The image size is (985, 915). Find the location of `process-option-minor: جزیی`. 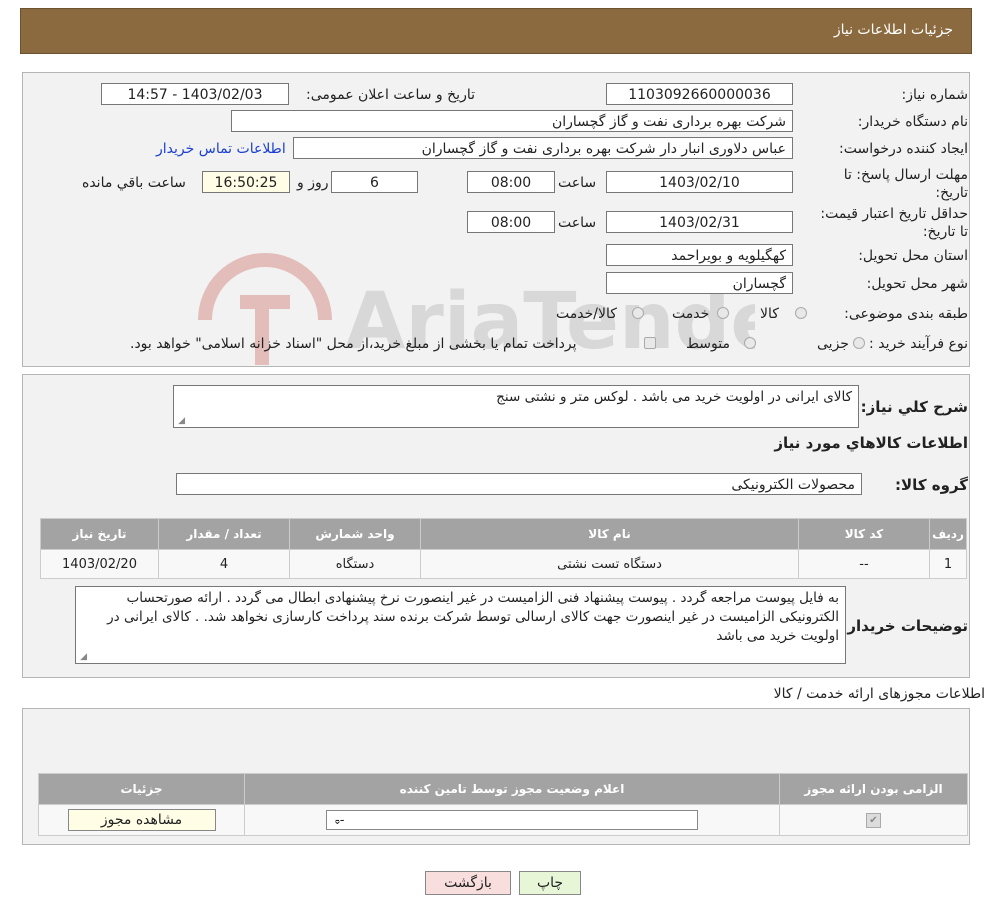

process-option-minor: جزیی is located at coordinates (833, 344).